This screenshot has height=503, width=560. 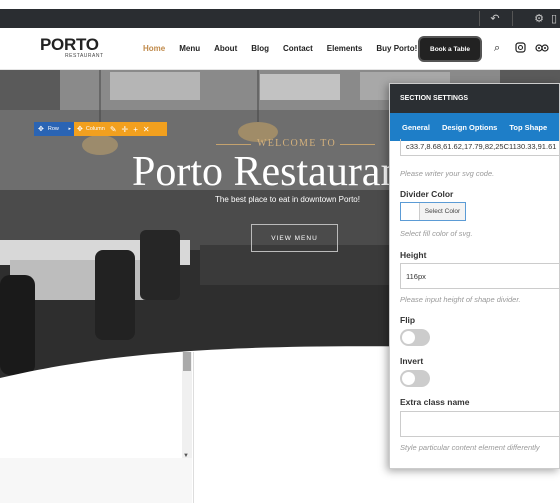 I want to click on nav-about: About, so click(x=225, y=48).